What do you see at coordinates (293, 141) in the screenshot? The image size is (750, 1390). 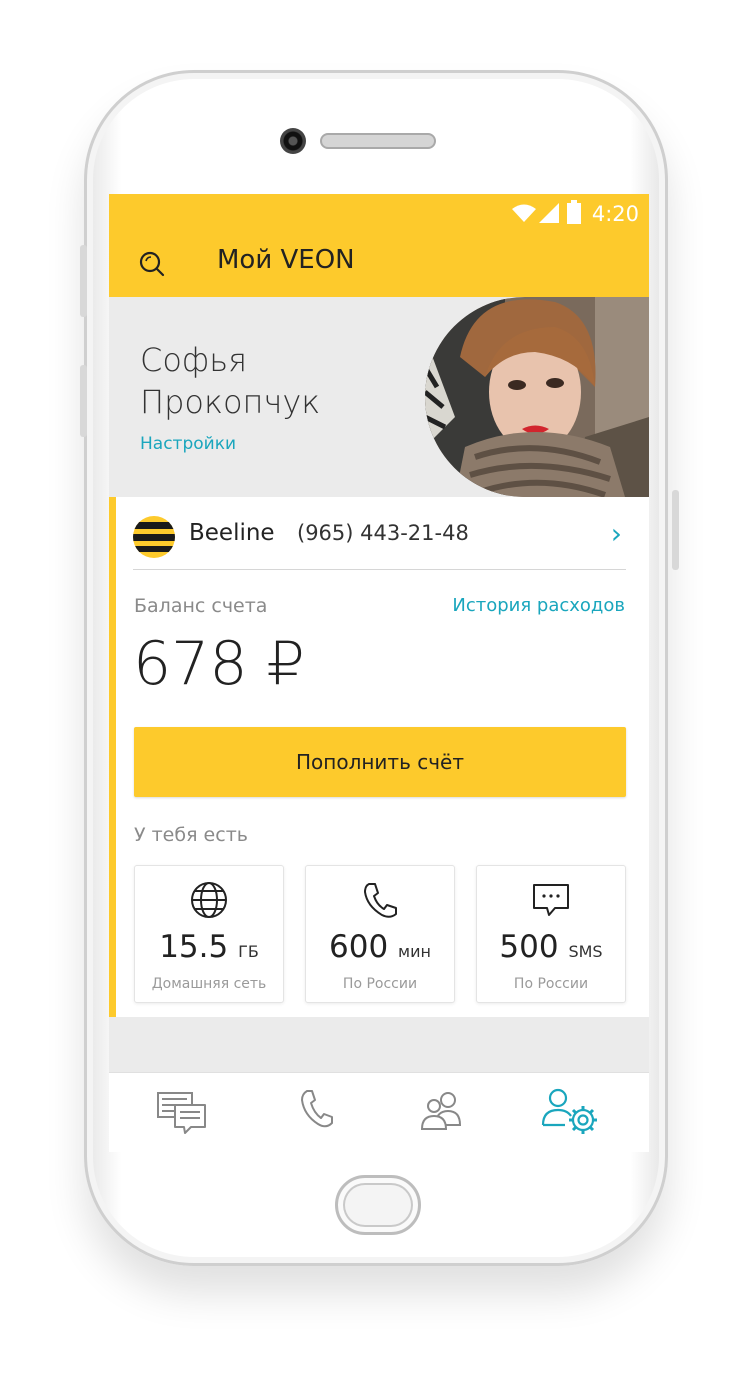 I see `front-camera` at bounding box center [293, 141].